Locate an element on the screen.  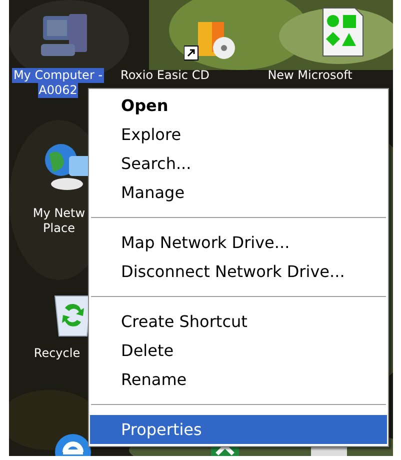
document-icon is located at coordinates (343, 32).